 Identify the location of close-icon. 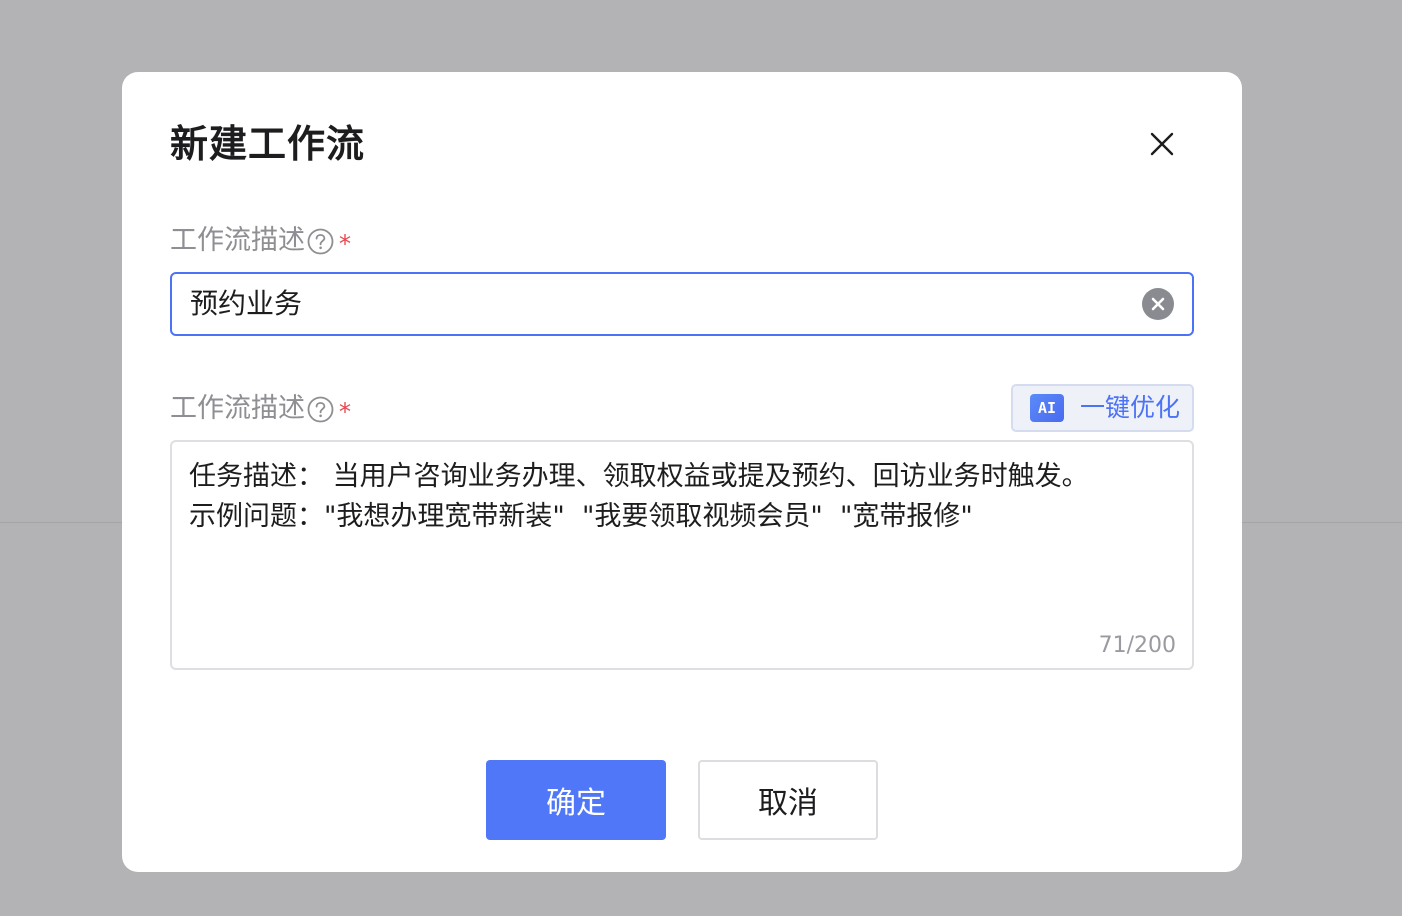
(1162, 144).